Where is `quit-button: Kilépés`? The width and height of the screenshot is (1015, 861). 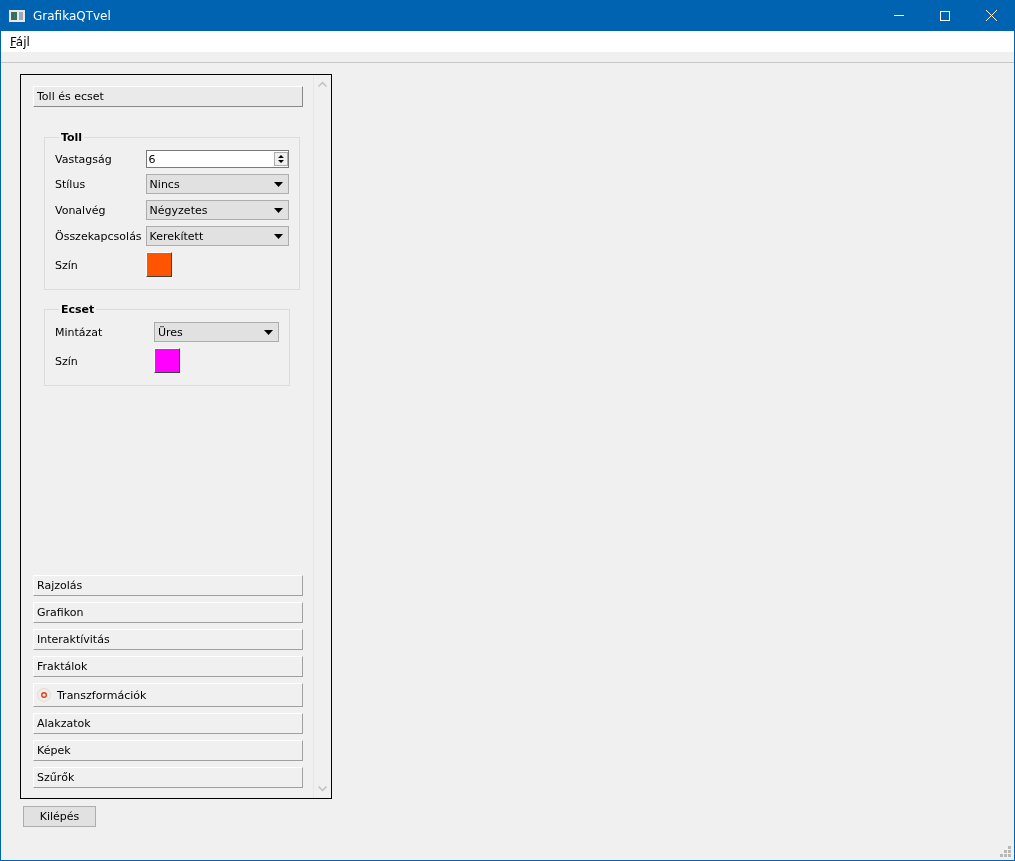 quit-button: Kilépés is located at coordinates (59, 816).